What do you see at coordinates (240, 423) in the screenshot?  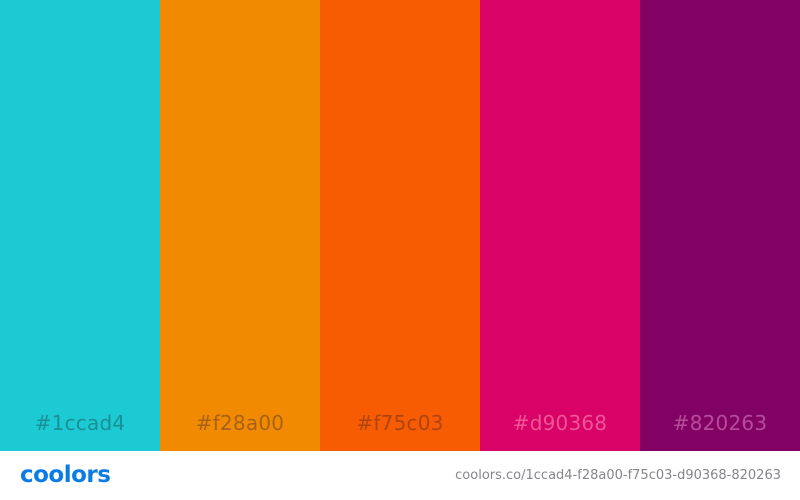 I see `swatch-hex-label: #f28a00` at bounding box center [240, 423].